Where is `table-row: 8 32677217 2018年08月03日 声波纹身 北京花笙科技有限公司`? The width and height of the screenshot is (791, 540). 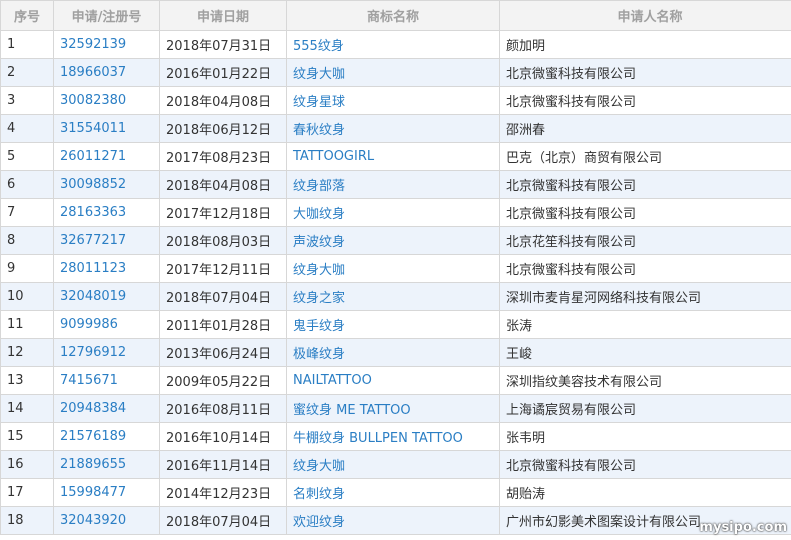
table-row: 8 32677217 2018年08月03日 声波纹身 北京花笙科技有限公司 is located at coordinates (395, 240).